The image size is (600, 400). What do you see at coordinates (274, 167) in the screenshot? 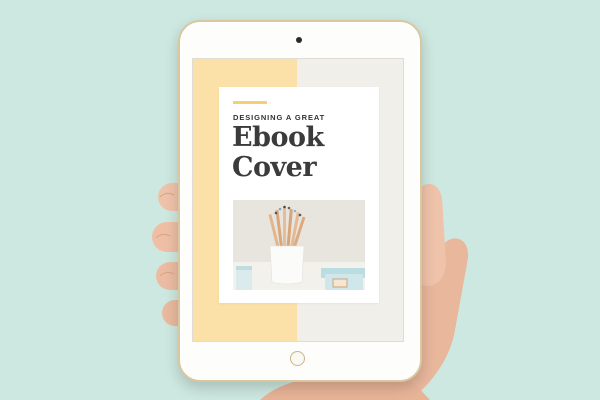
I see `cover-title-line-2: Cover` at bounding box center [274, 167].